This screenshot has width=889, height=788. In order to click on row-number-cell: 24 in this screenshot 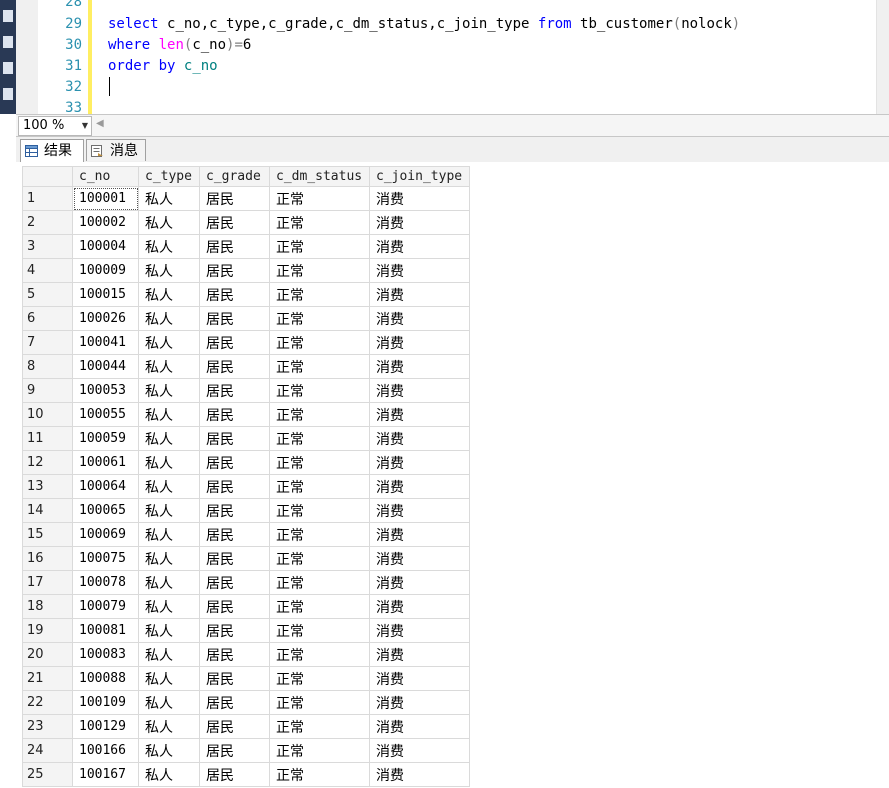, I will do `click(47, 750)`.